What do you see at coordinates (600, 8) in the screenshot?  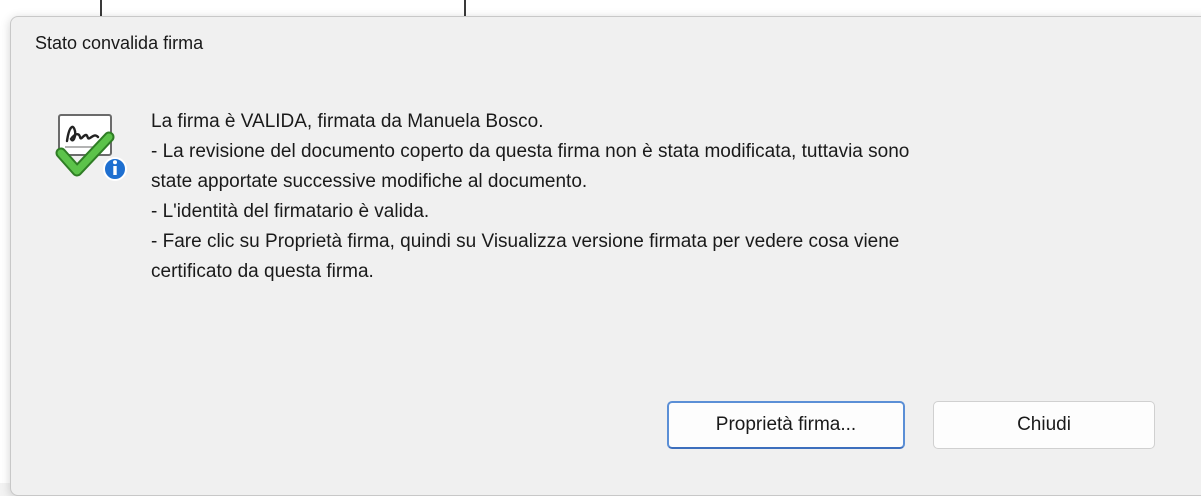 I see `background-window-strip` at bounding box center [600, 8].